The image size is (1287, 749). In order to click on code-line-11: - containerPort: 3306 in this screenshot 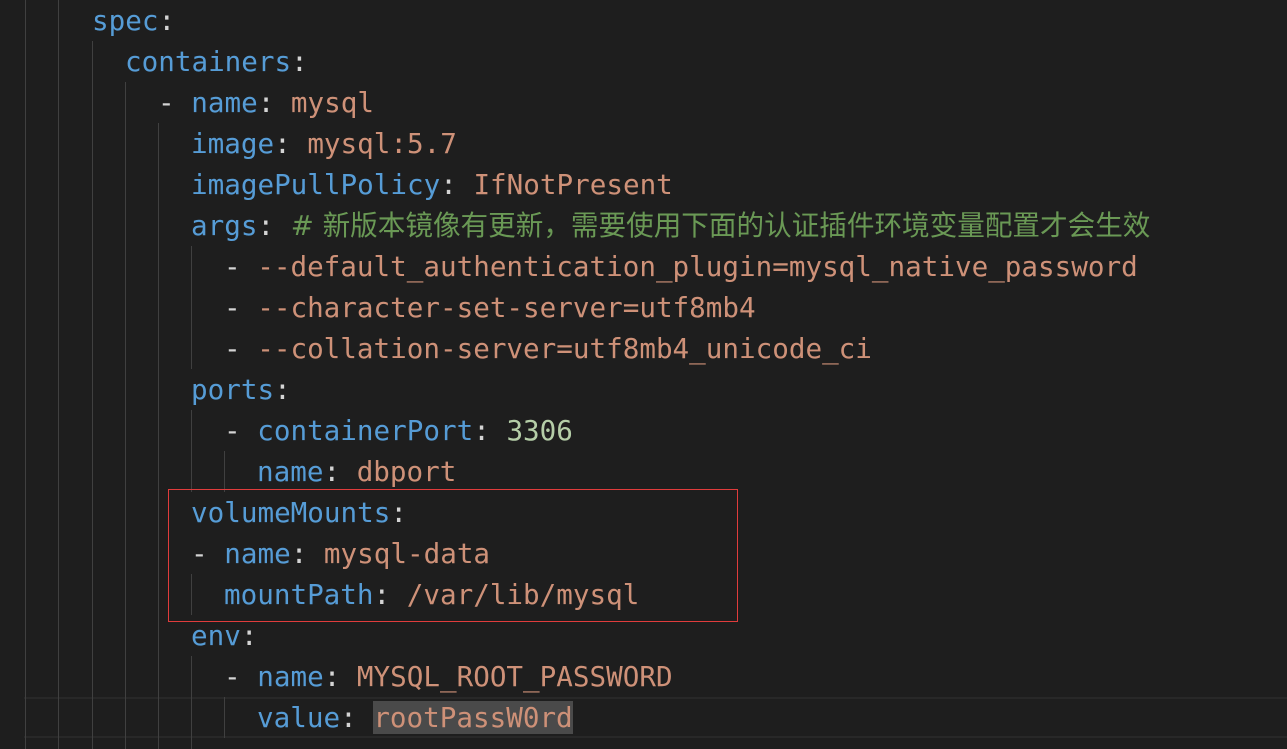, I will do `click(398, 430)`.